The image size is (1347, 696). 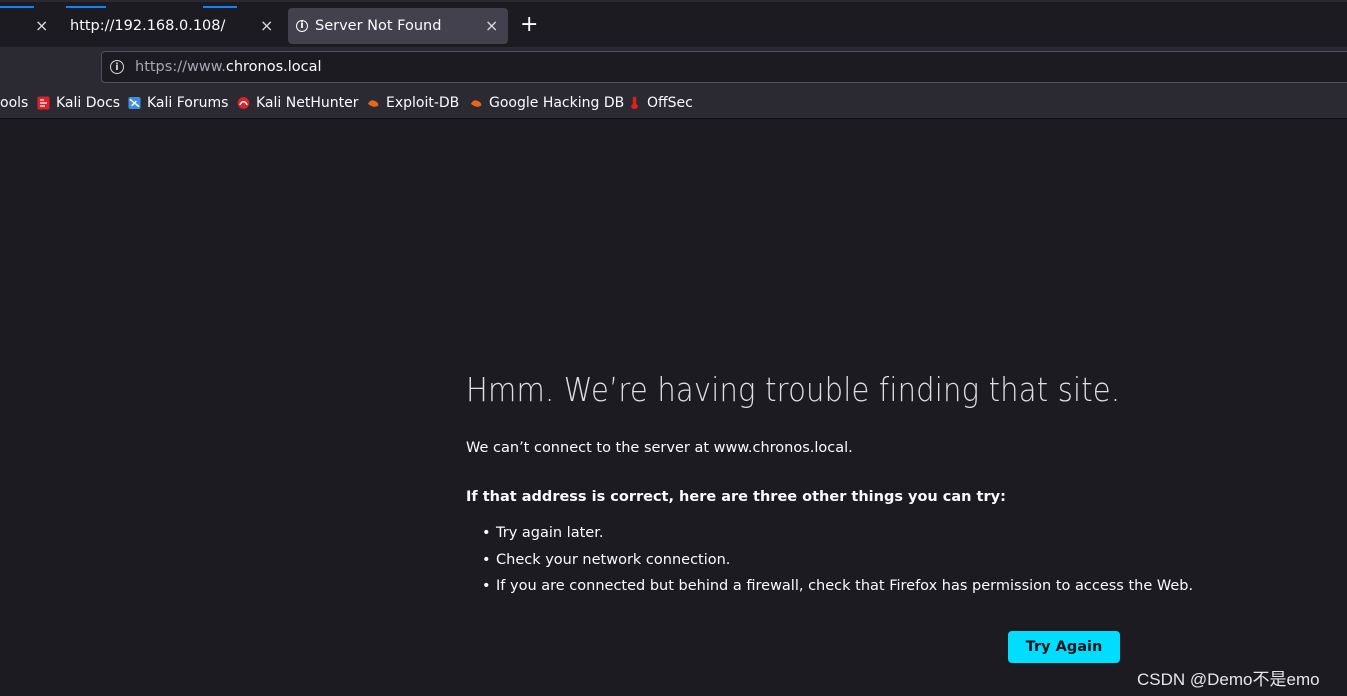 I want to click on watermark: CSDN @Demo不是emo, so click(x=1228, y=679).